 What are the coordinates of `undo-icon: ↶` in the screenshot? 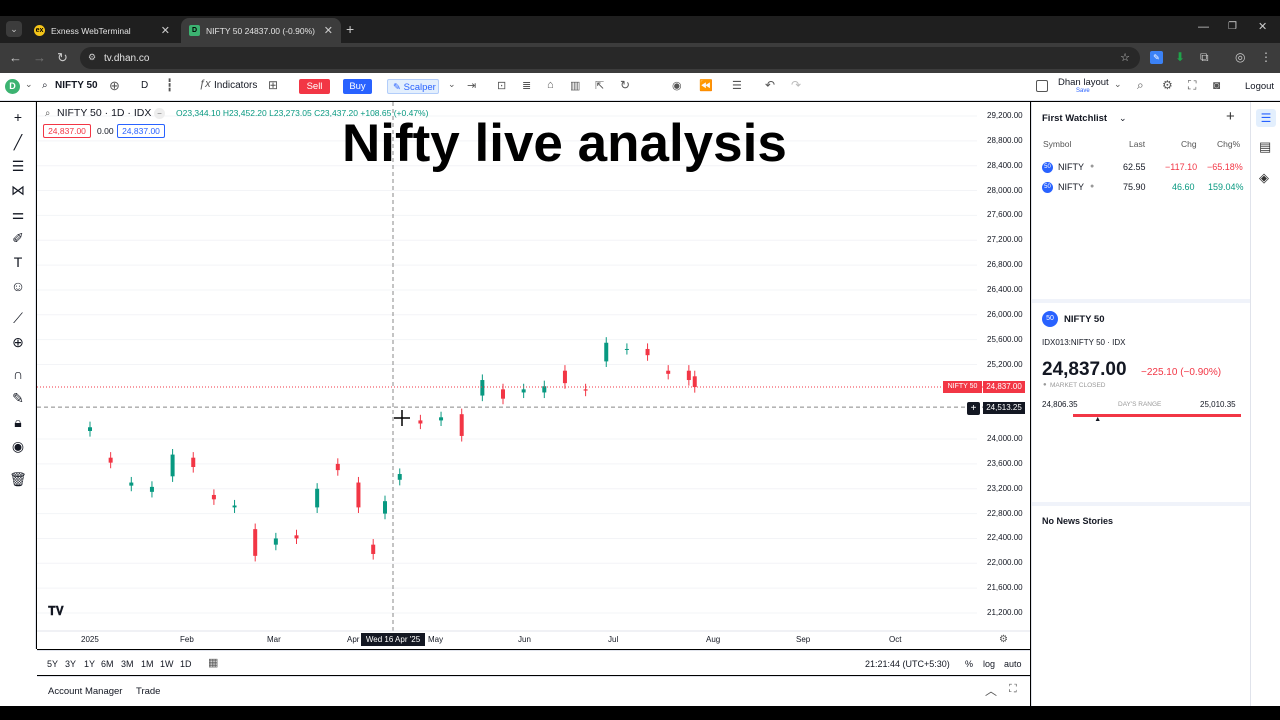 It's located at (770, 85).